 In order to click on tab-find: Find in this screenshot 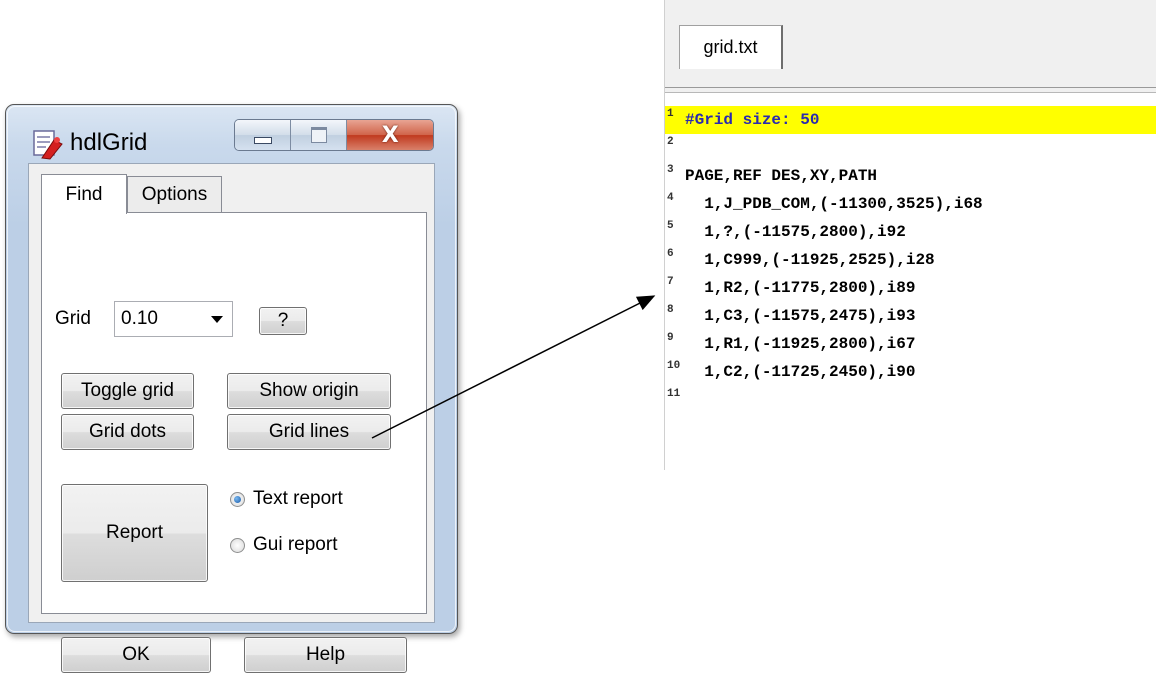, I will do `click(84, 194)`.